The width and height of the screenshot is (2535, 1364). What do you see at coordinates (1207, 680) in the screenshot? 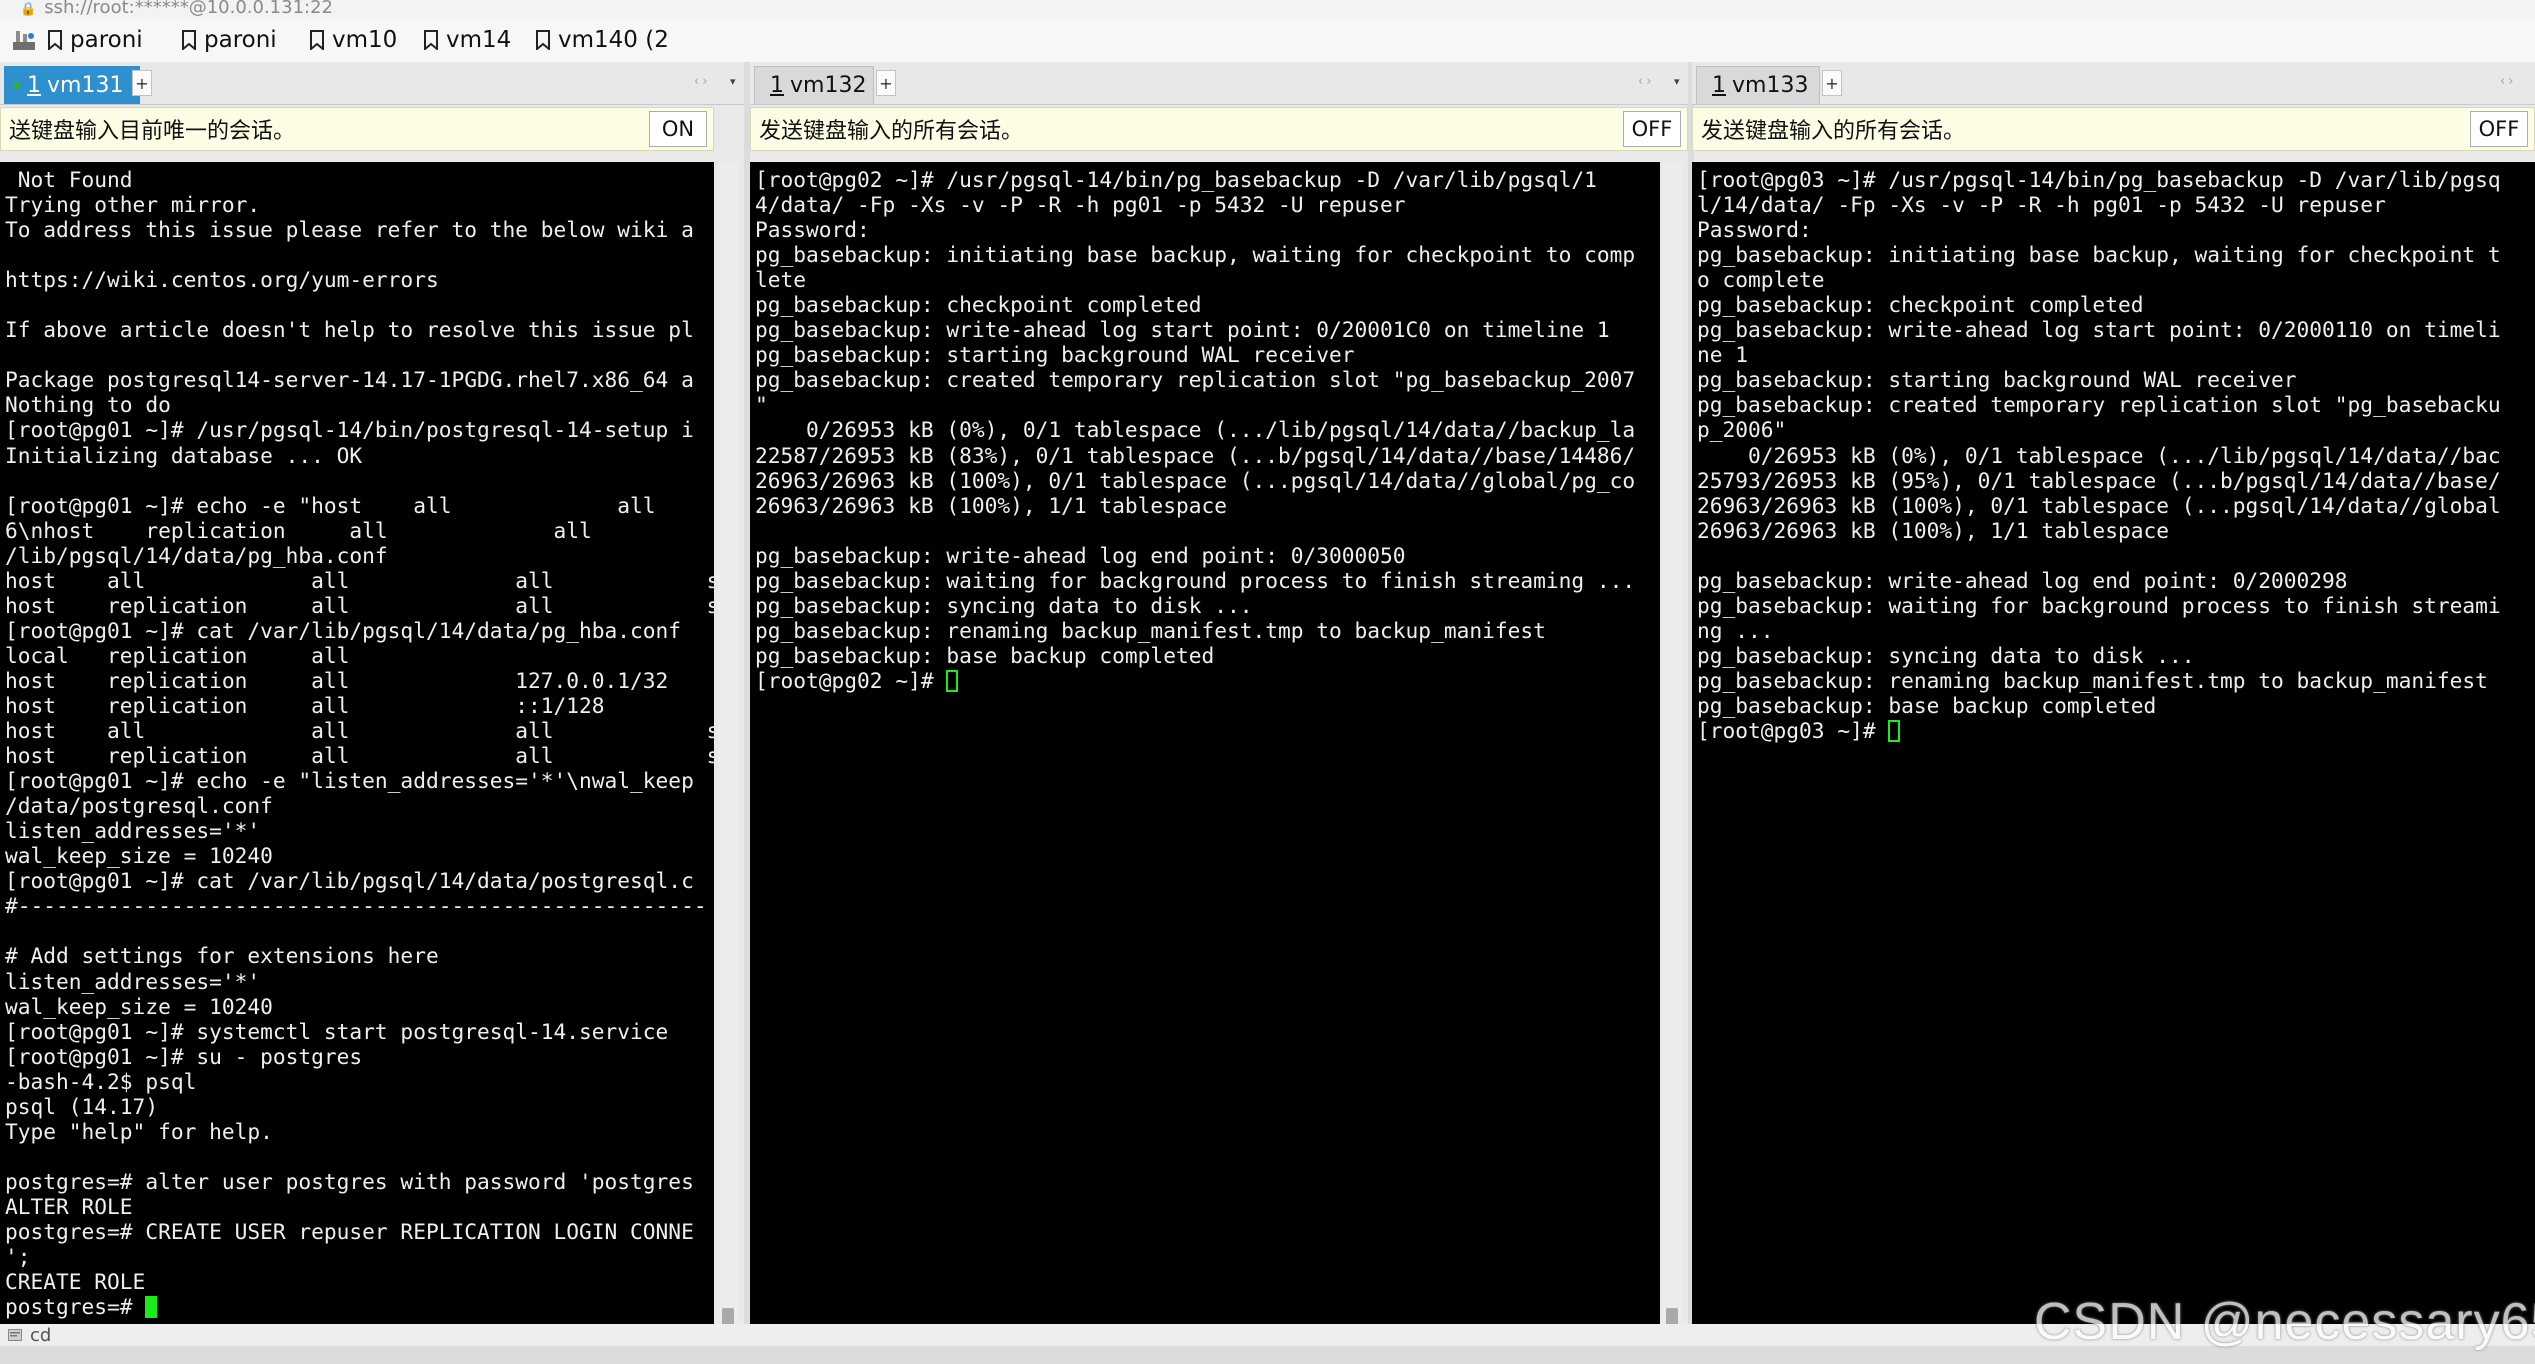
I see `terminal-prompt-line: [root@pg02 ~]#` at bounding box center [1207, 680].